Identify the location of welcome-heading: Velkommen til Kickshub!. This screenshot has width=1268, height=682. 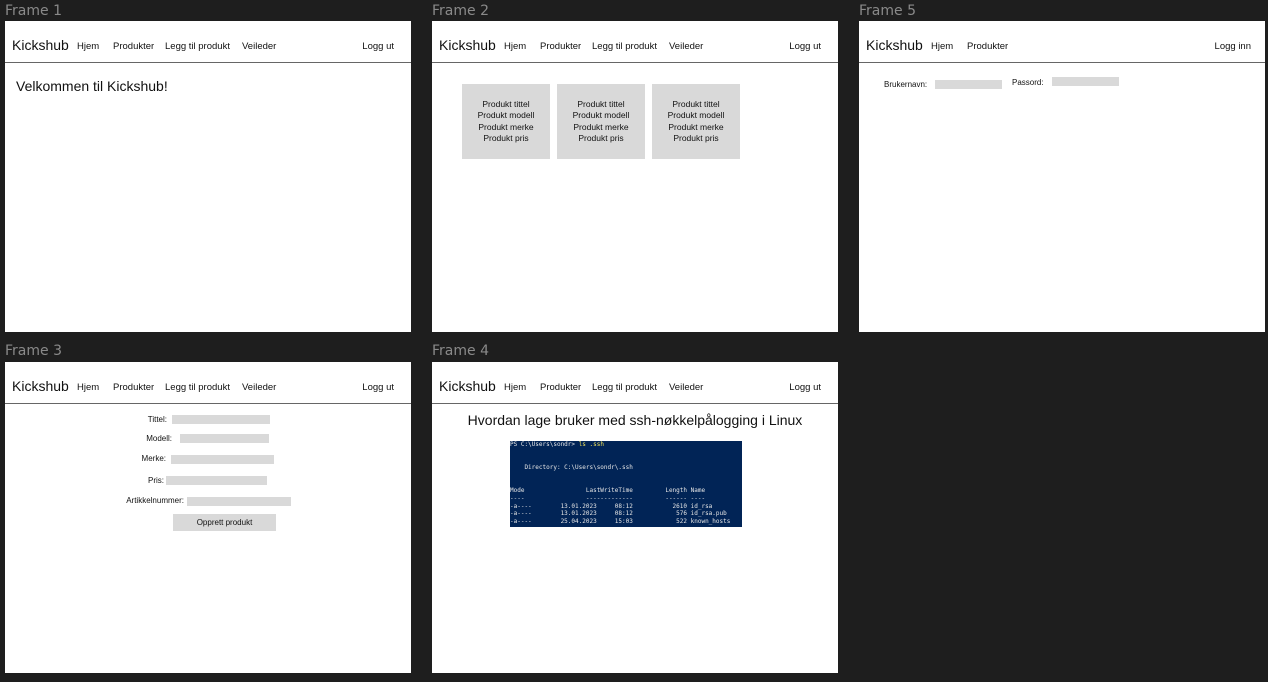
(92, 86).